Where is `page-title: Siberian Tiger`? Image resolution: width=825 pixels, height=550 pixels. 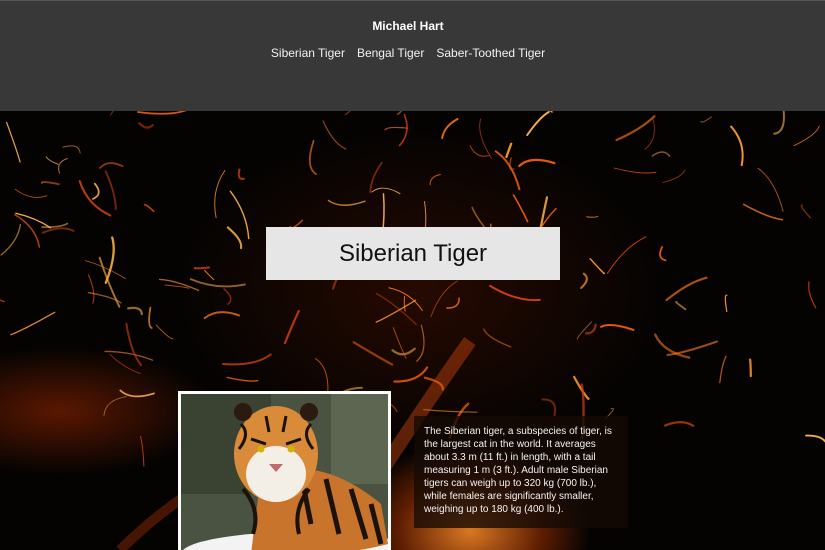 page-title: Siberian Tiger is located at coordinates (413, 253).